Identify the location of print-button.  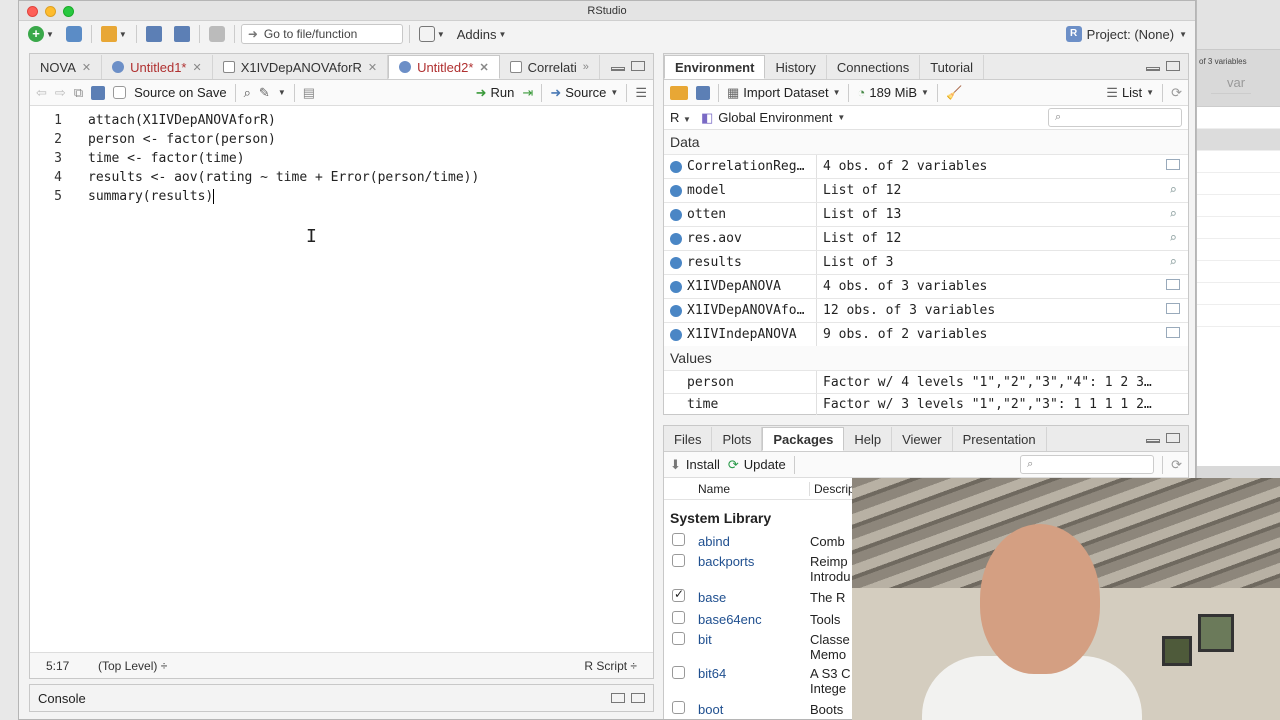
(217, 34).